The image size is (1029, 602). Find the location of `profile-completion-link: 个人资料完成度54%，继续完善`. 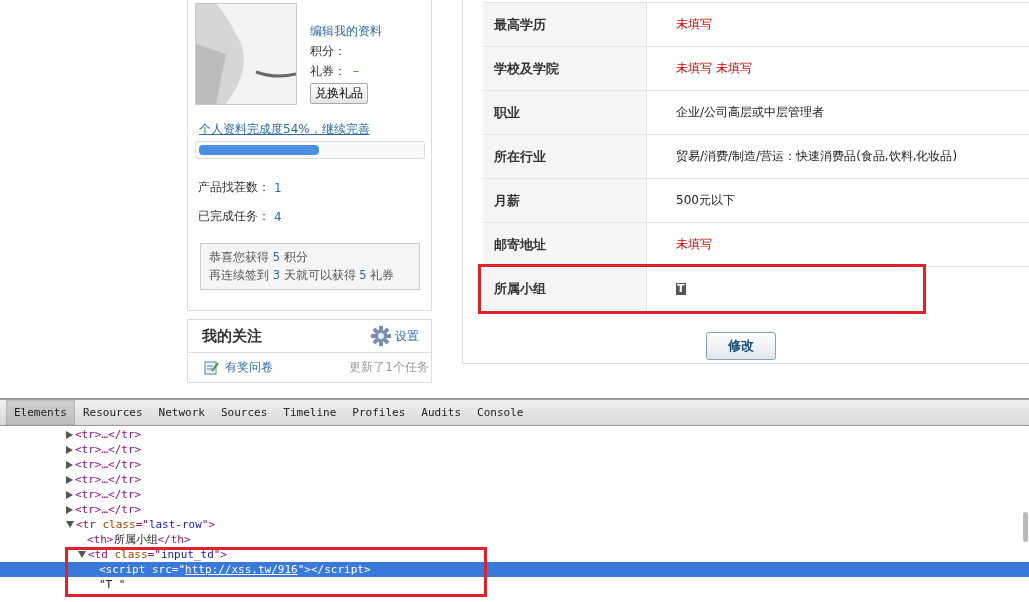

profile-completion-link: 个人资料完成度54%，继续完善 is located at coordinates (312, 129).